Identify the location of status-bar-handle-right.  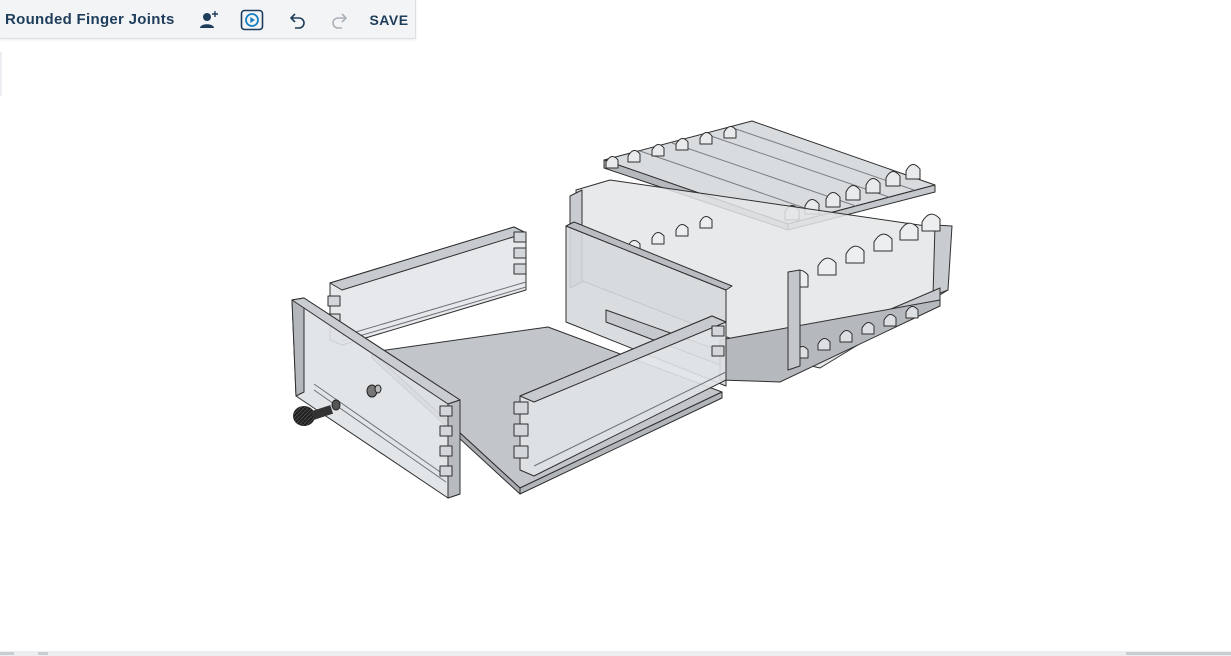
(1178, 653).